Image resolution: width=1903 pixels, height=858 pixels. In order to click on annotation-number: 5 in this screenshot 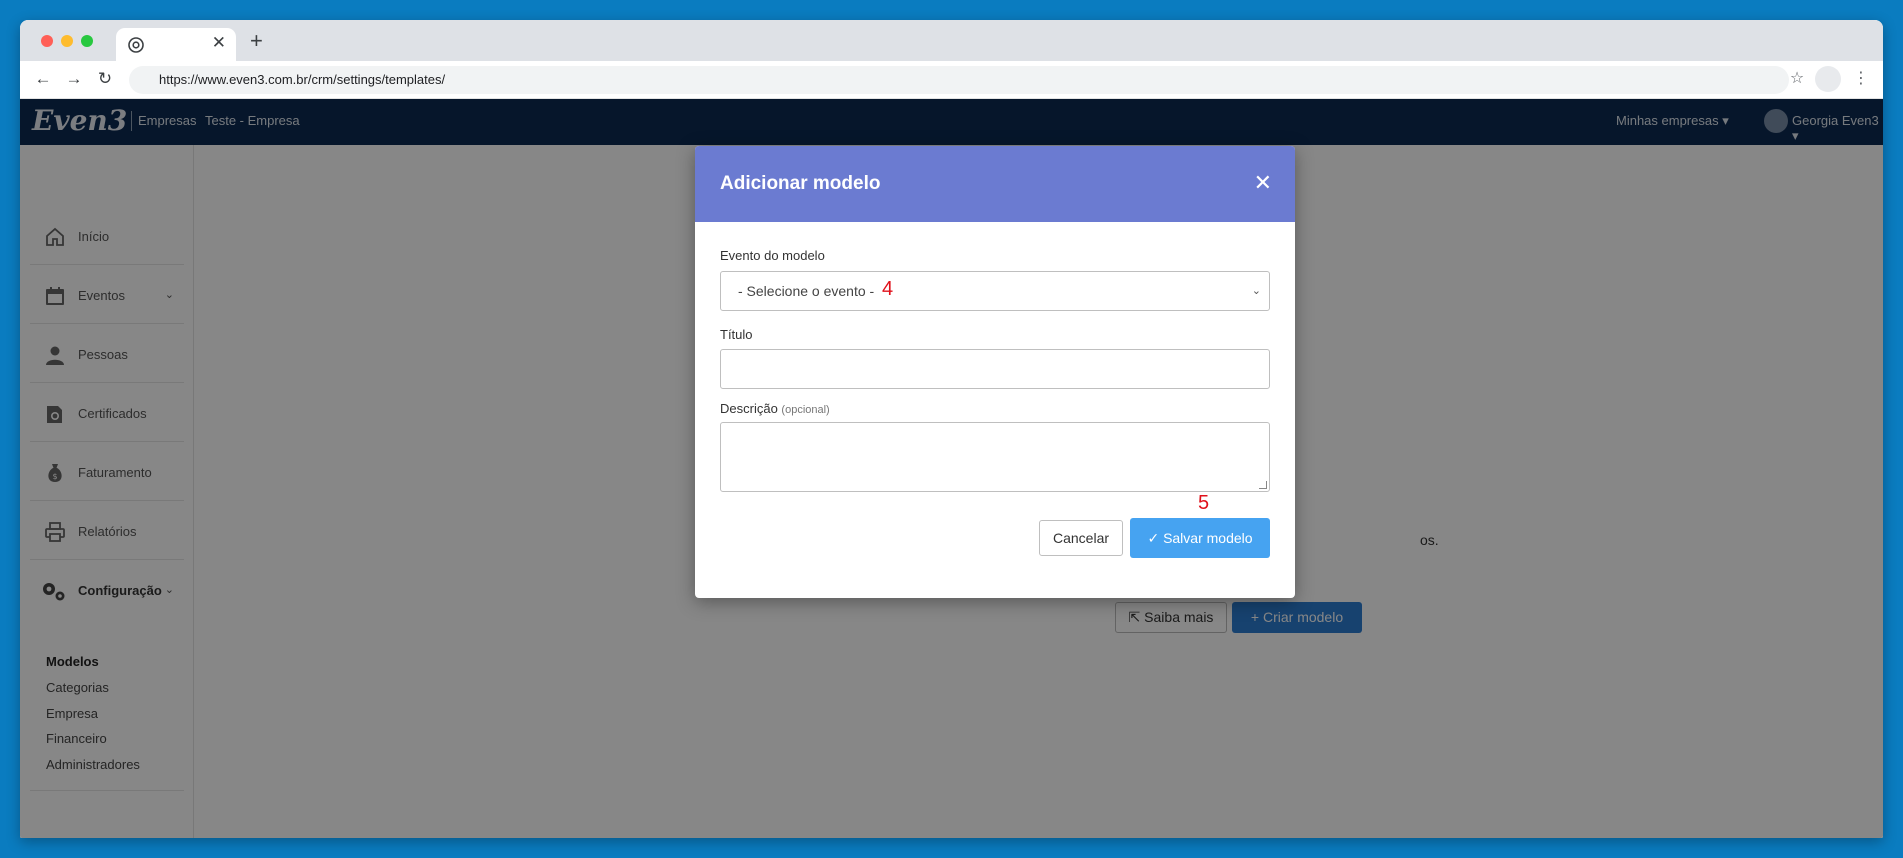, I will do `click(1204, 503)`.